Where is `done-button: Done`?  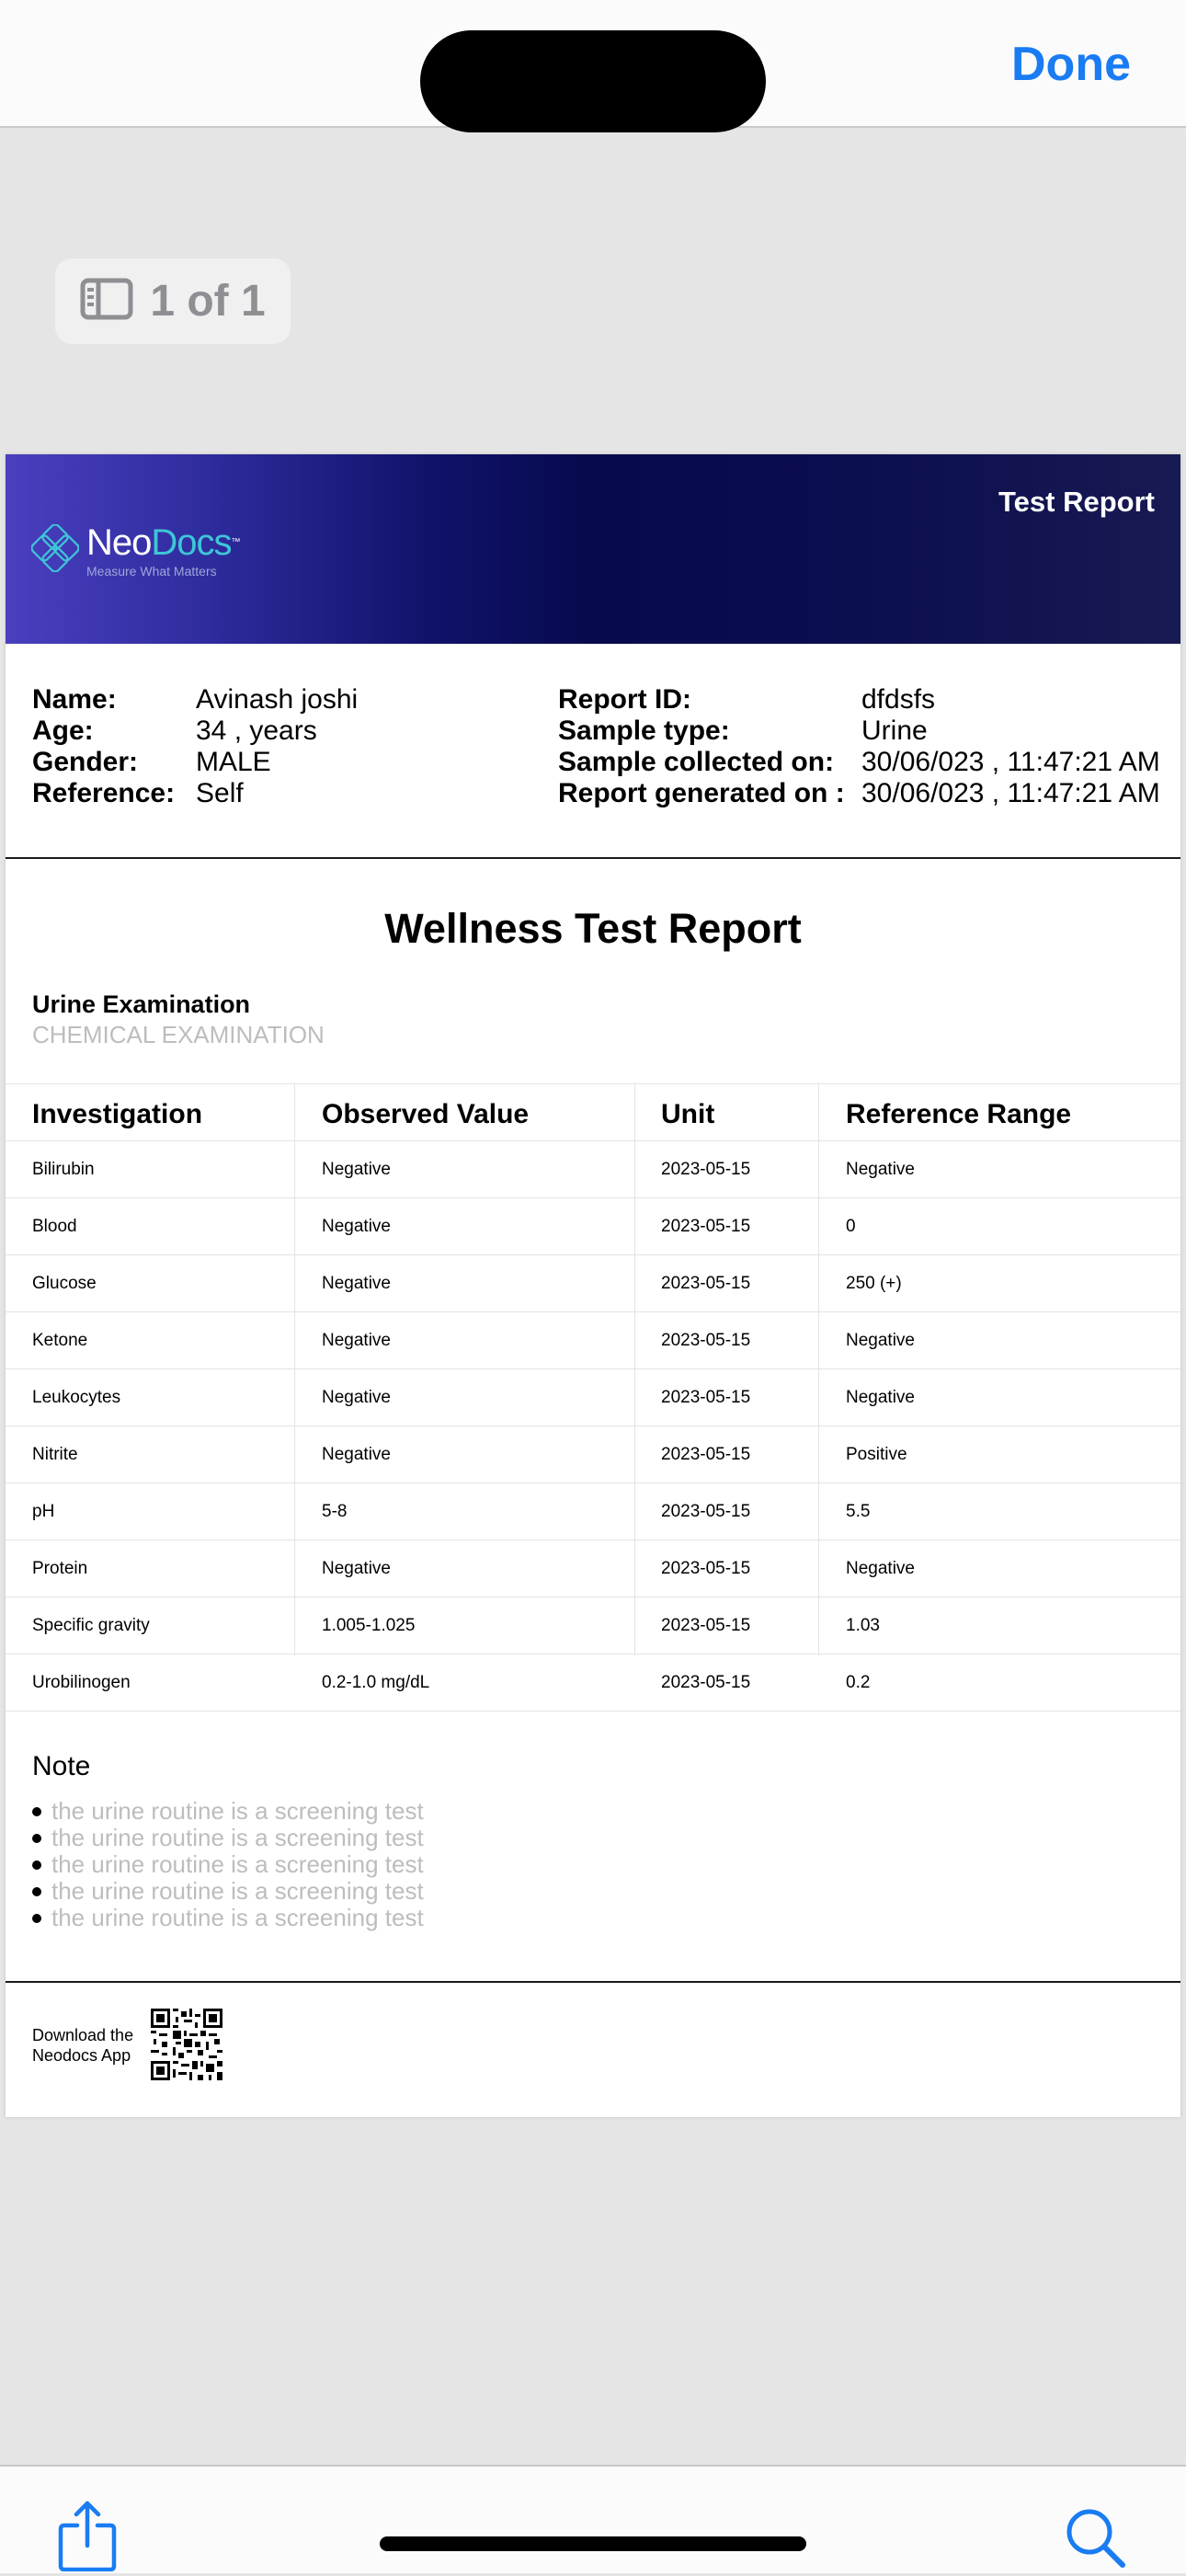 done-button: Done is located at coordinates (1071, 65).